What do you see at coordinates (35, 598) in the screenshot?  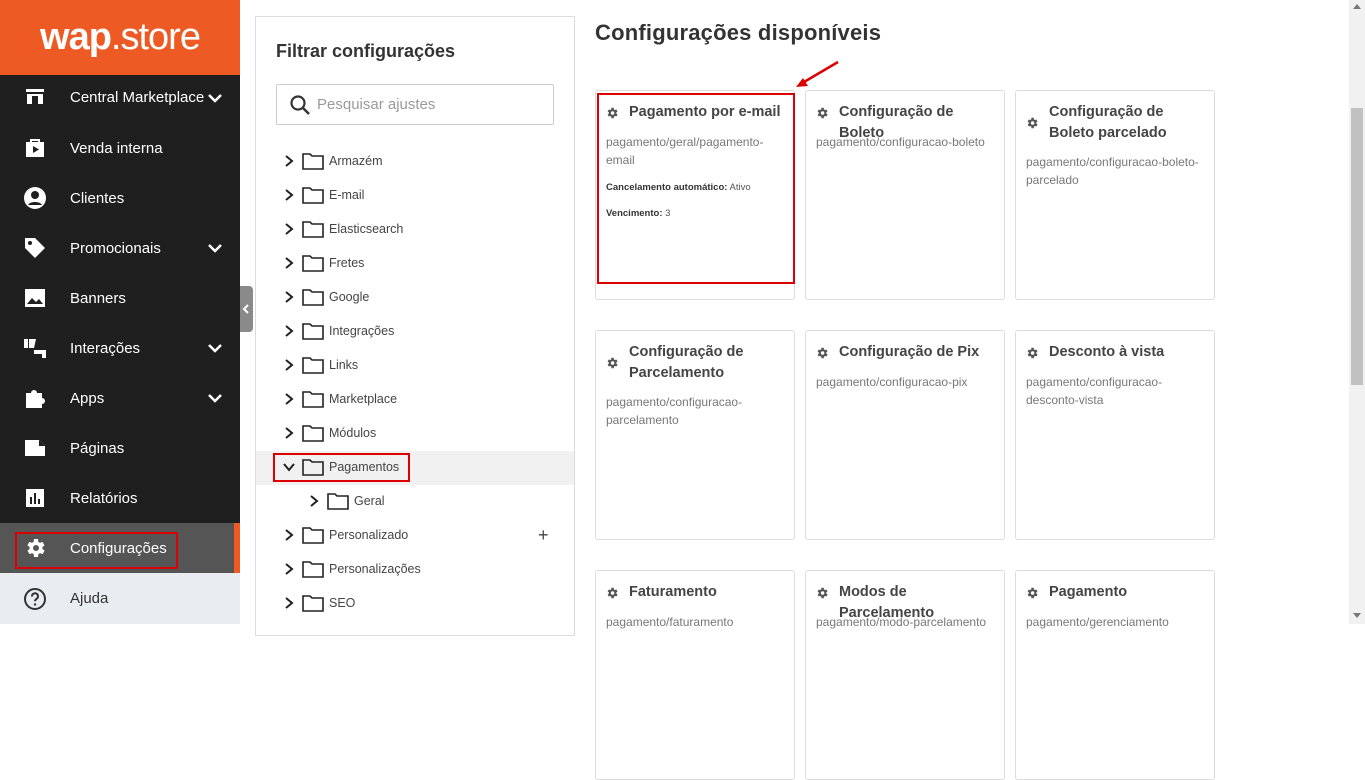 I see `help-circle-icon` at bounding box center [35, 598].